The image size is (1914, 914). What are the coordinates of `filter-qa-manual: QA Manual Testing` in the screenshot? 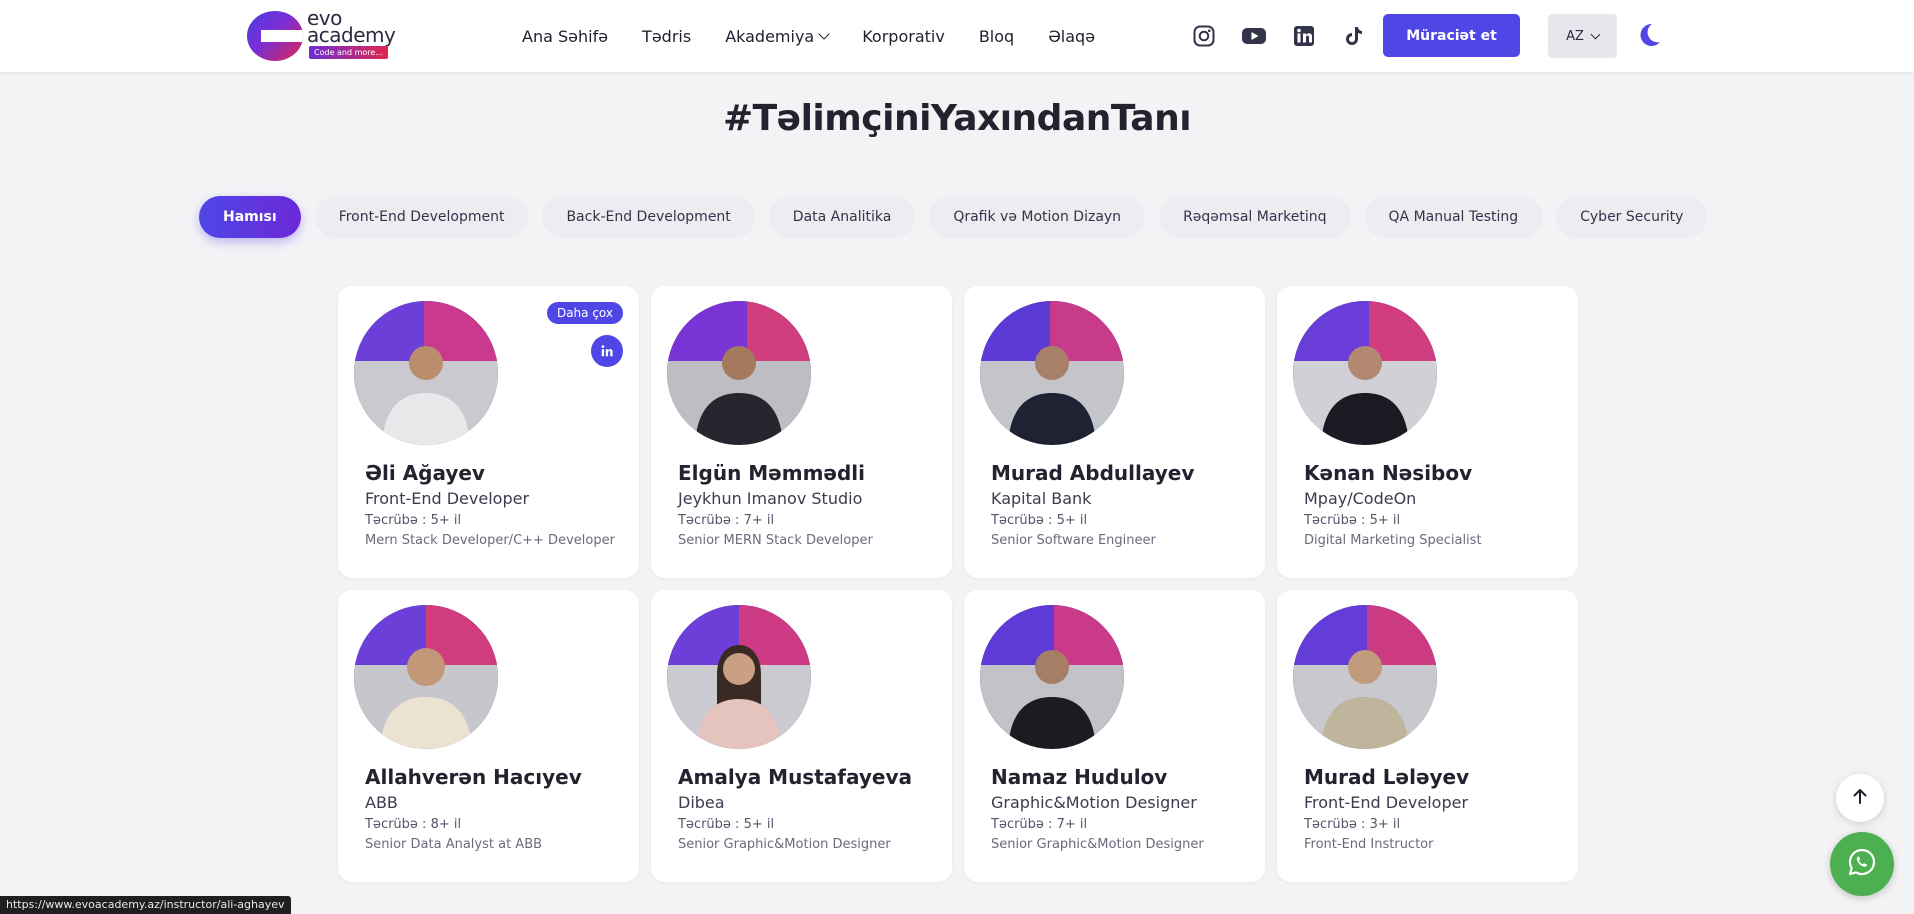 It's located at (1453, 217).